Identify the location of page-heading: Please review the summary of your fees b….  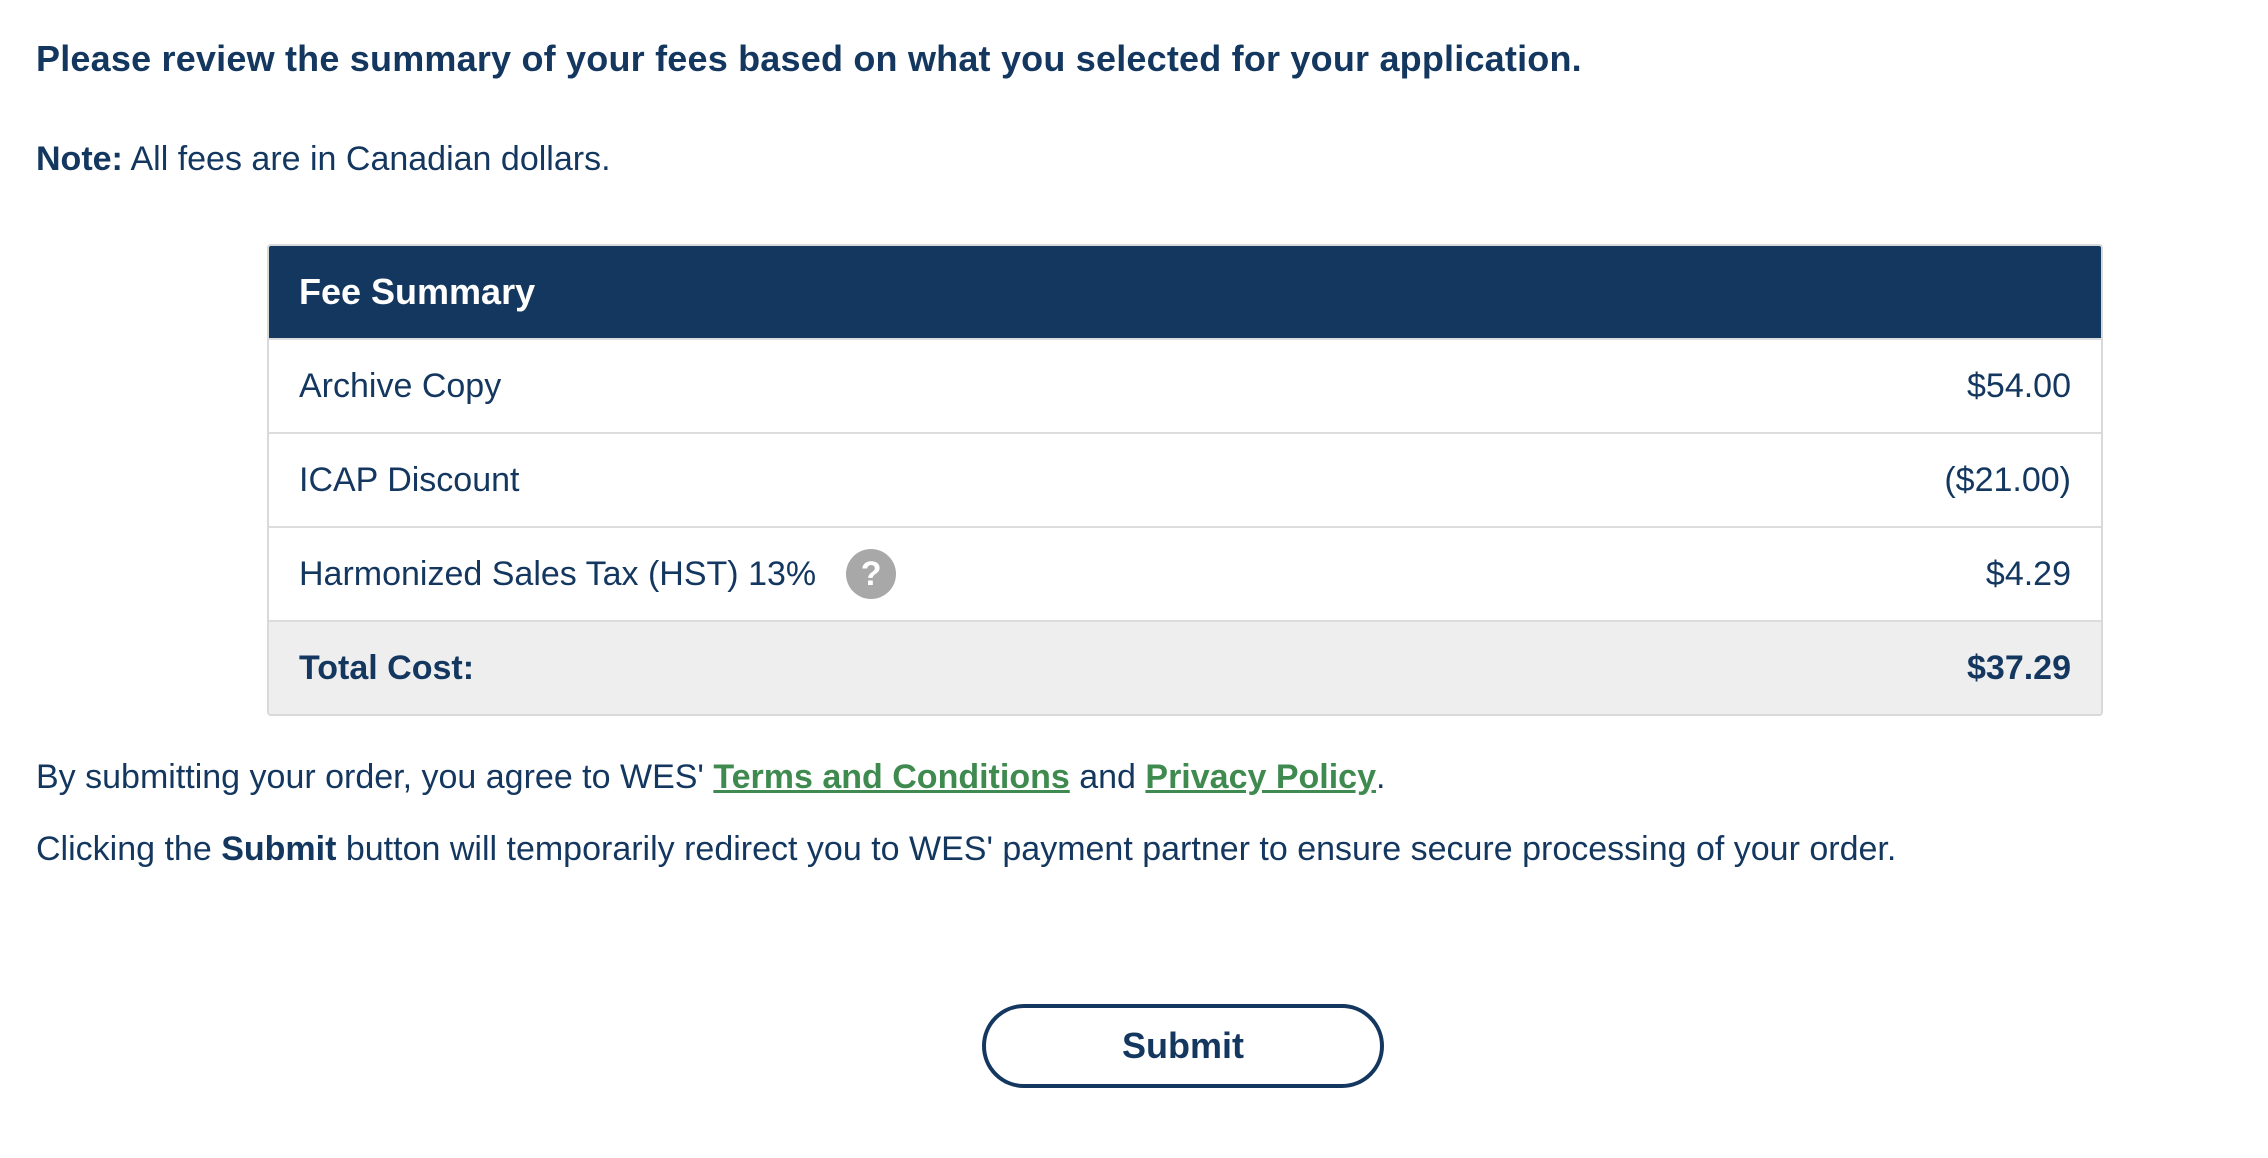
(809, 58).